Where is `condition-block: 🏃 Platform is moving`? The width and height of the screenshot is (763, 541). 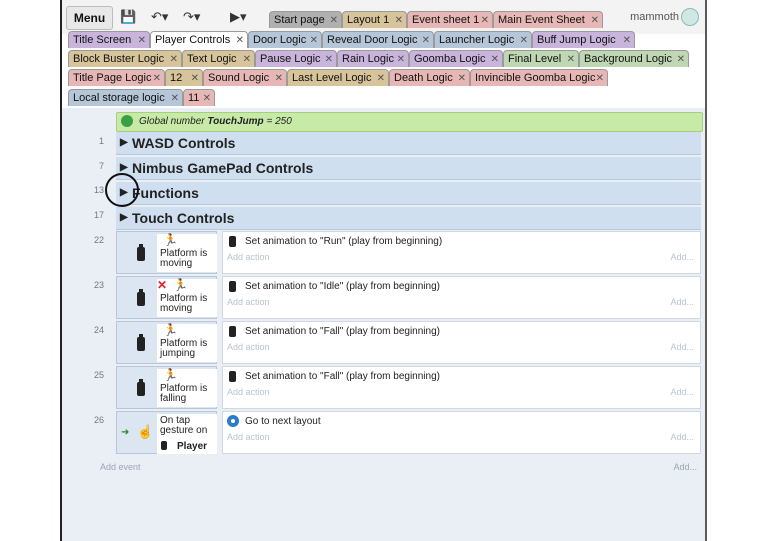
condition-block: 🏃 Platform is moving is located at coordinates (166, 252).